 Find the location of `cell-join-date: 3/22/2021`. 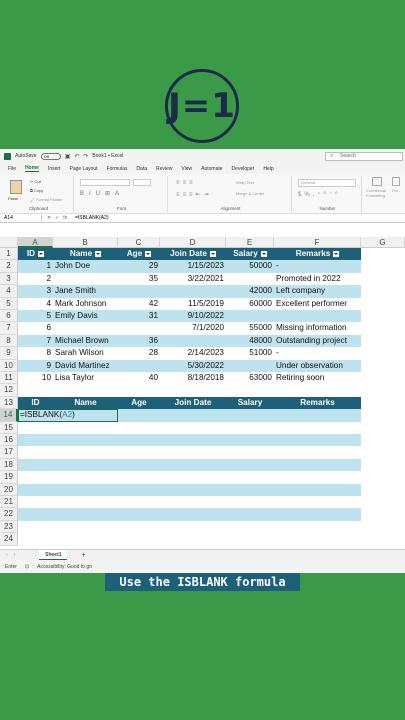

cell-join-date: 3/22/2021 is located at coordinates (193, 279).